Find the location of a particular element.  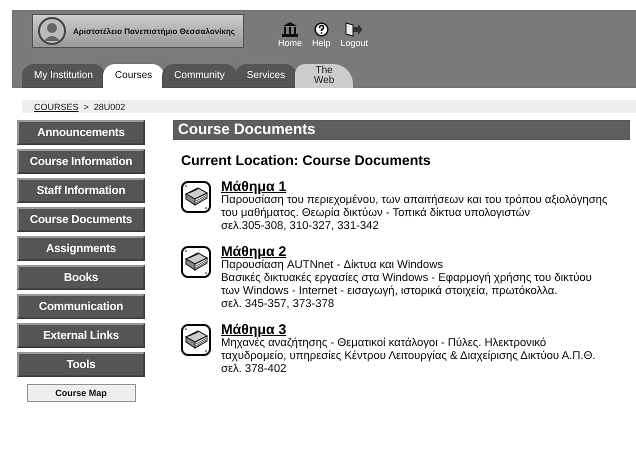

document-description: σελ. 345-357, 373-378 is located at coordinates (278, 304).